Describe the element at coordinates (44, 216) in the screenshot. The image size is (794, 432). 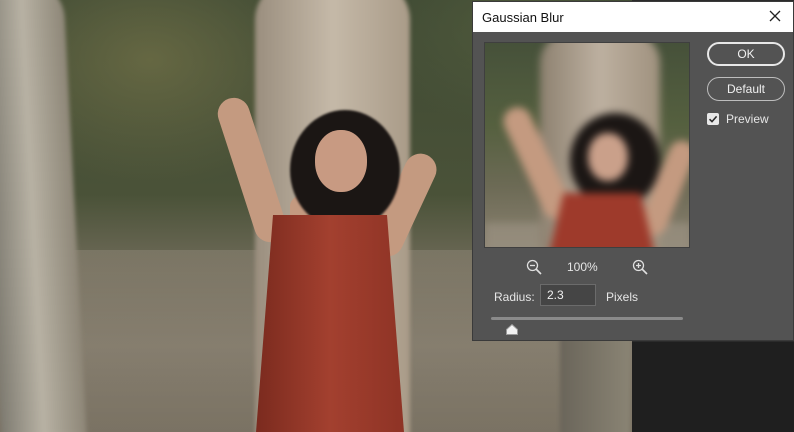
I see `photo-tree-left` at that location.